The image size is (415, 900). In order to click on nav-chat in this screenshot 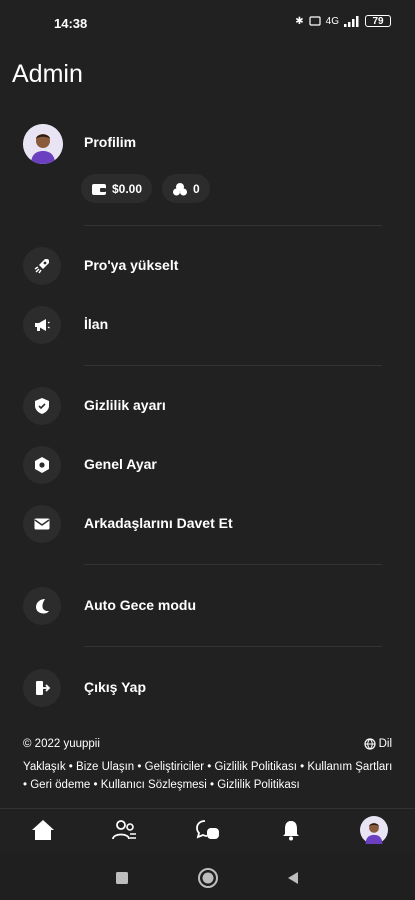, I will do `click(208, 830)`.